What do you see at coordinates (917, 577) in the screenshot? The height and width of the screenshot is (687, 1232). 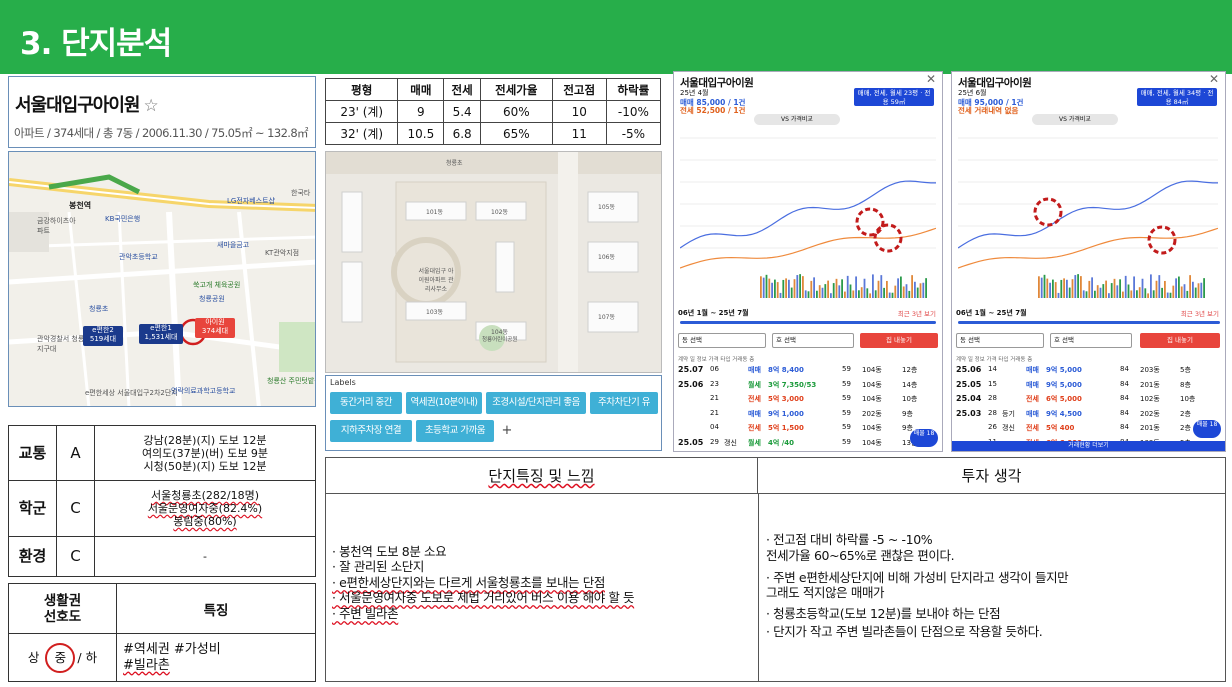 I see `investment-item: · 주변 e편한세상단지에 비해 가성비 단지라고 생각이 들지만` at bounding box center [917, 577].